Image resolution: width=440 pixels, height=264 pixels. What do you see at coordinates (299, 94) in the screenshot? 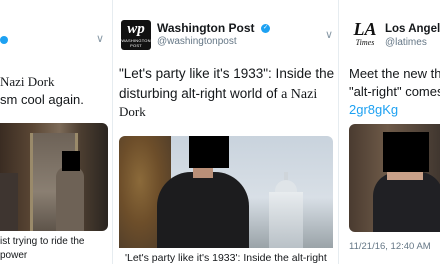
I see `tweet-text-fragment: a Nazi` at bounding box center [299, 94].